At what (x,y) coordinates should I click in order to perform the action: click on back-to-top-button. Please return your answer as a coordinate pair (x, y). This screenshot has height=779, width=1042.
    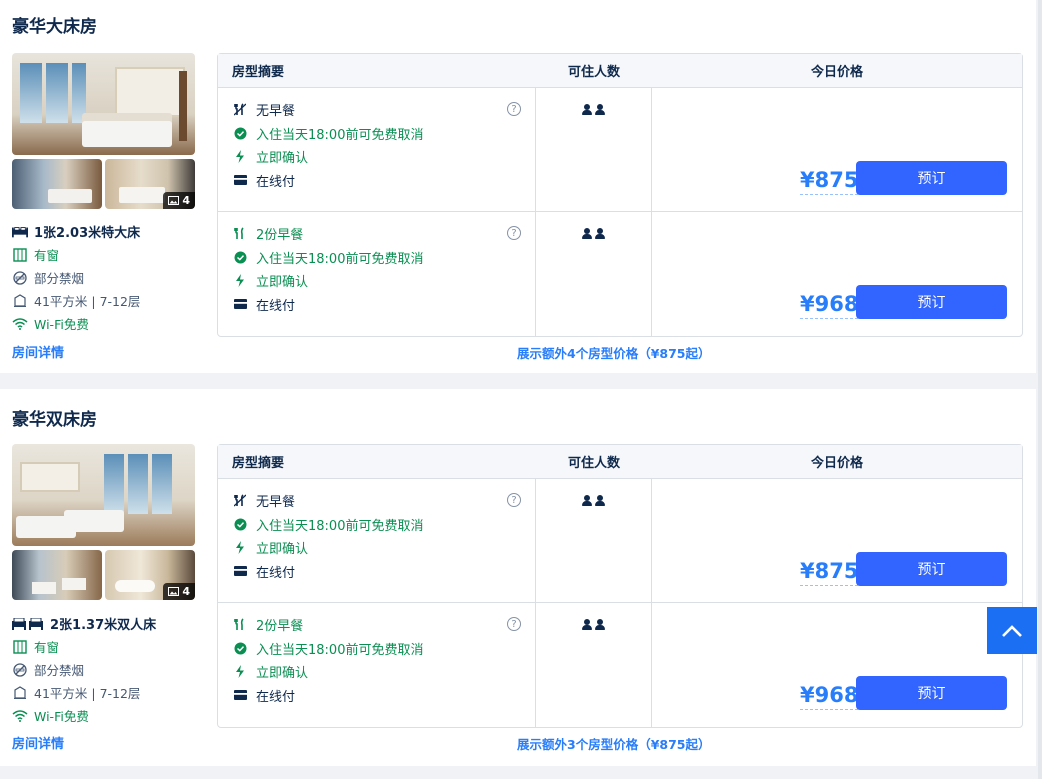
    Looking at the image, I should click on (1012, 630).